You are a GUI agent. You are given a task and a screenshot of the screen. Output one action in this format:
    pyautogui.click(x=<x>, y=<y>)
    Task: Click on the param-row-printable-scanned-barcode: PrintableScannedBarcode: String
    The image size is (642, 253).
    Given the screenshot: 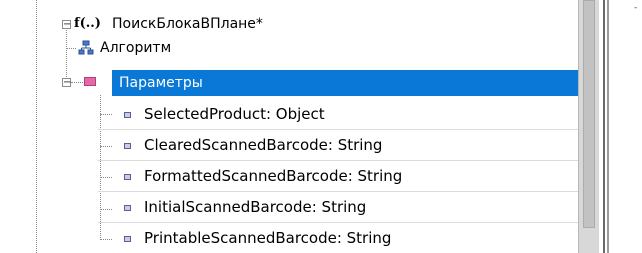 What is the action you would take?
    pyautogui.click(x=338, y=238)
    